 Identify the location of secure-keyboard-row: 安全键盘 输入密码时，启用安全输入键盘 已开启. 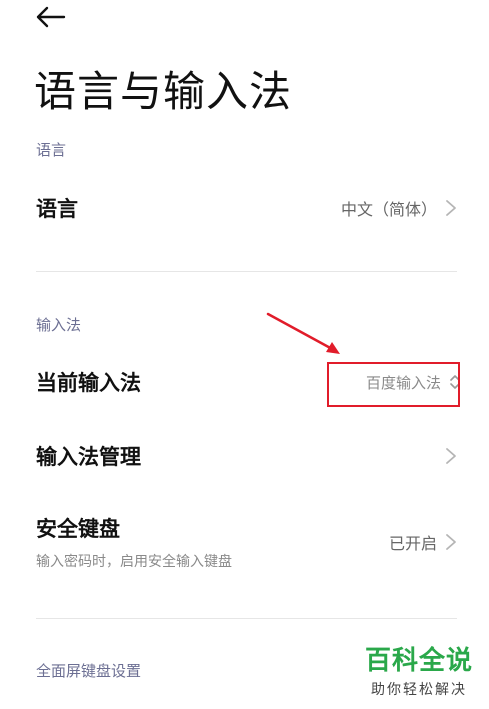
(246, 542).